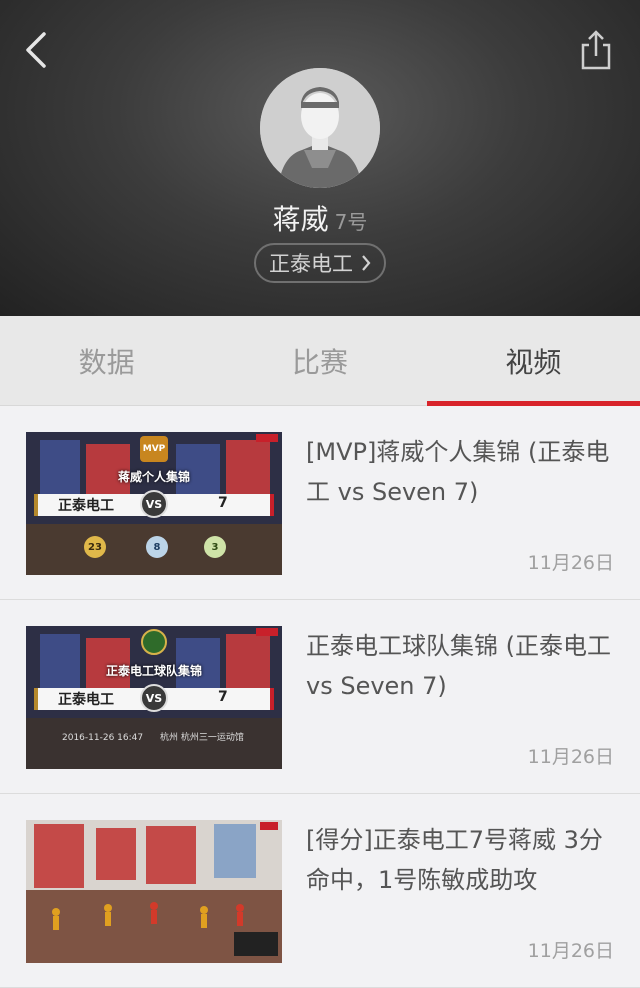 The height and width of the screenshot is (988, 640). Describe the element at coordinates (95, 547) in the screenshot. I see `stat-points: 23` at that location.